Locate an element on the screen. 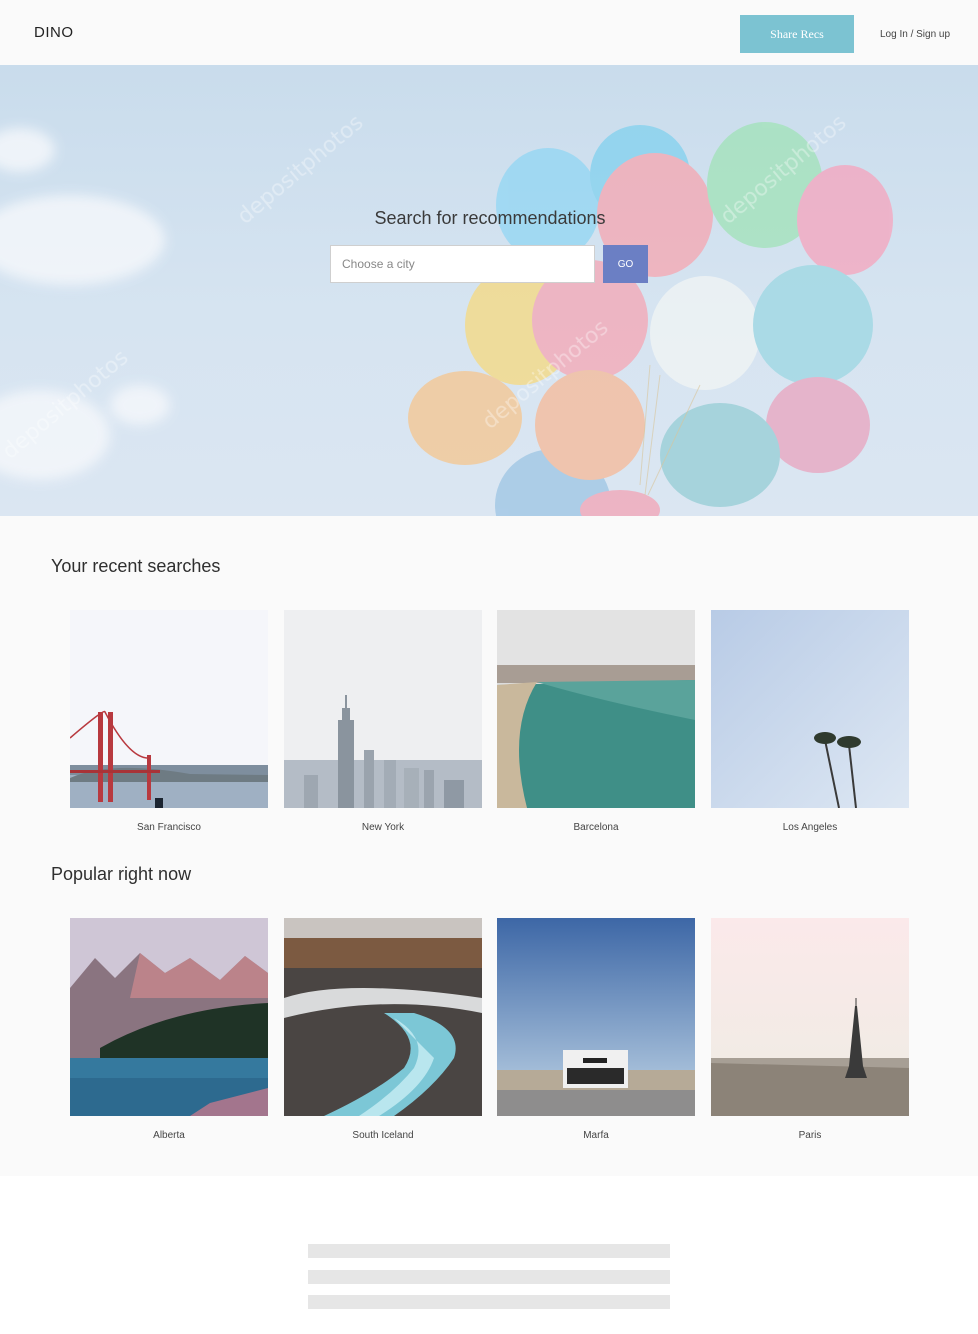 The height and width of the screenshot is (1334, 978). desert-store-photo is located at coordinates (596, 1017).